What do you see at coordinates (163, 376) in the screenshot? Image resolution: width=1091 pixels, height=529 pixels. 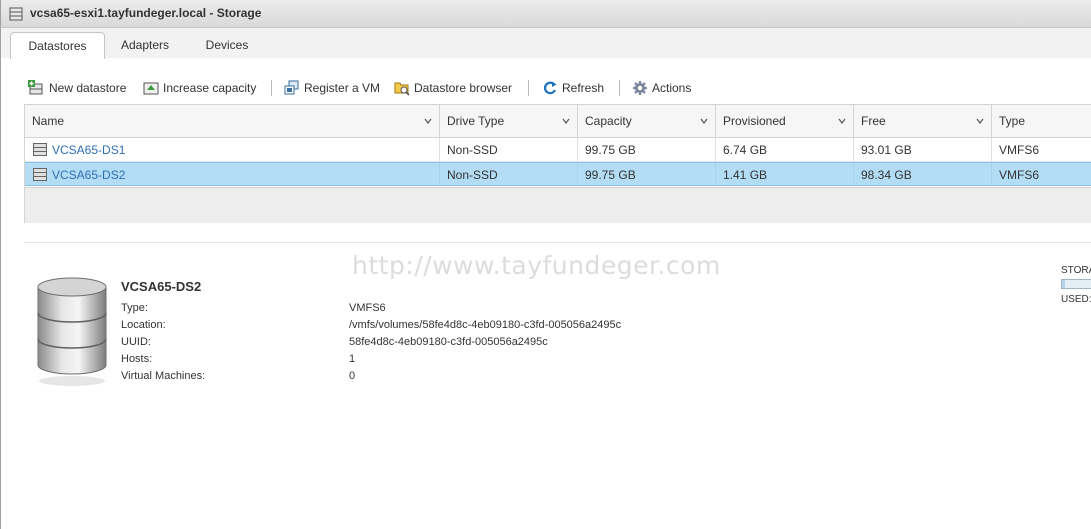 I see `property-label-virtual-machines: Virtual Machines:` at bounding box center [163, 376].